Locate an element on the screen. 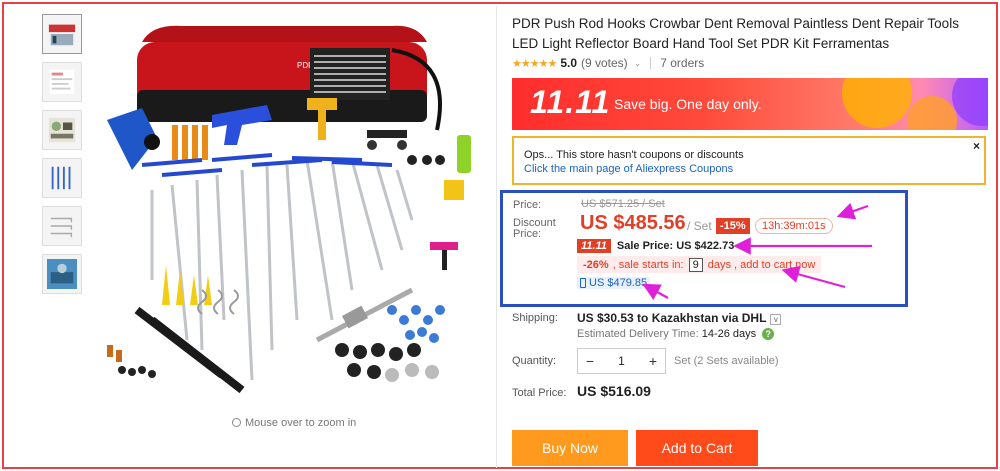 The image size is (1000, 471). eta-label: Estimated Delivery Time: is located at coordinates (638, 334).